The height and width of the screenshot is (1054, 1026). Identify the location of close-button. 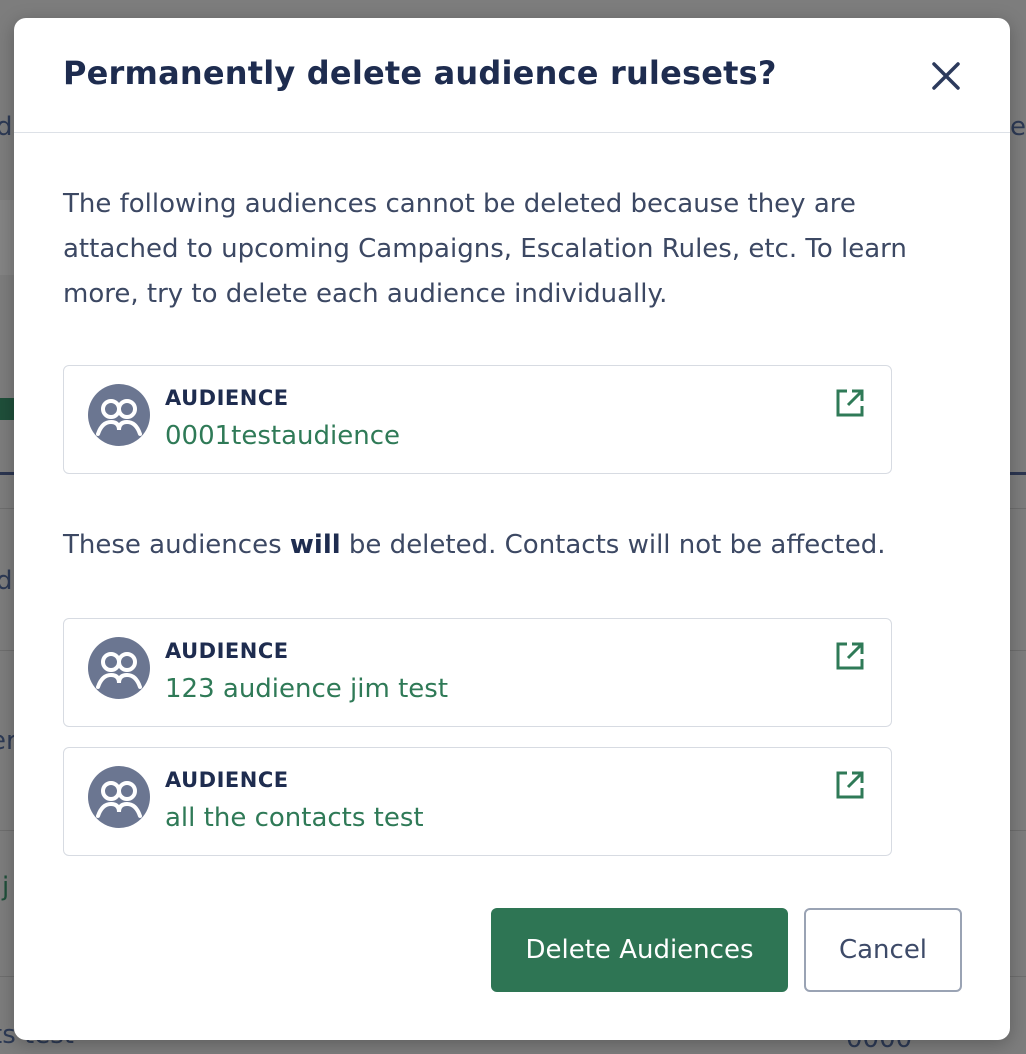
(946, 76).